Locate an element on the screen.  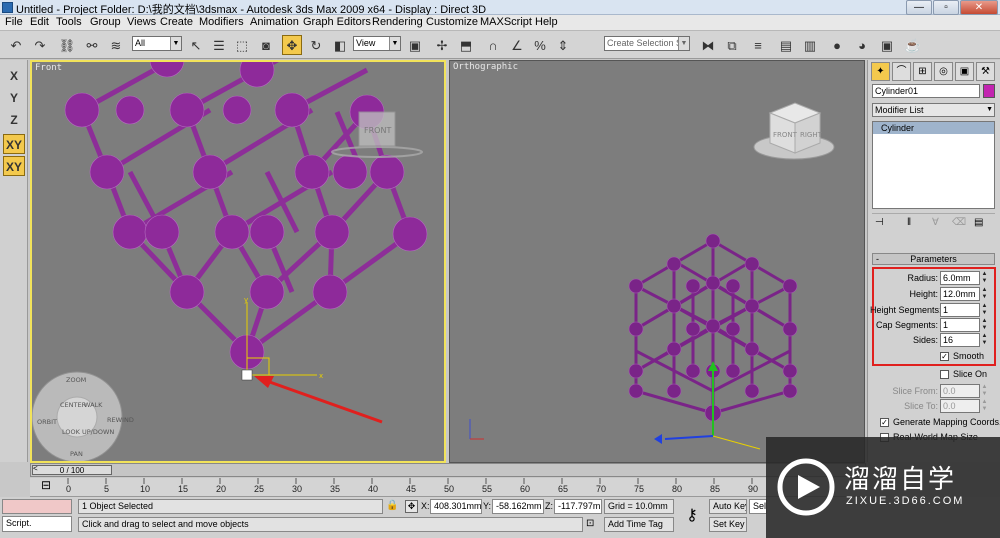
wheel-orbit-label: ORBIT is located at coordinates (47, 422).